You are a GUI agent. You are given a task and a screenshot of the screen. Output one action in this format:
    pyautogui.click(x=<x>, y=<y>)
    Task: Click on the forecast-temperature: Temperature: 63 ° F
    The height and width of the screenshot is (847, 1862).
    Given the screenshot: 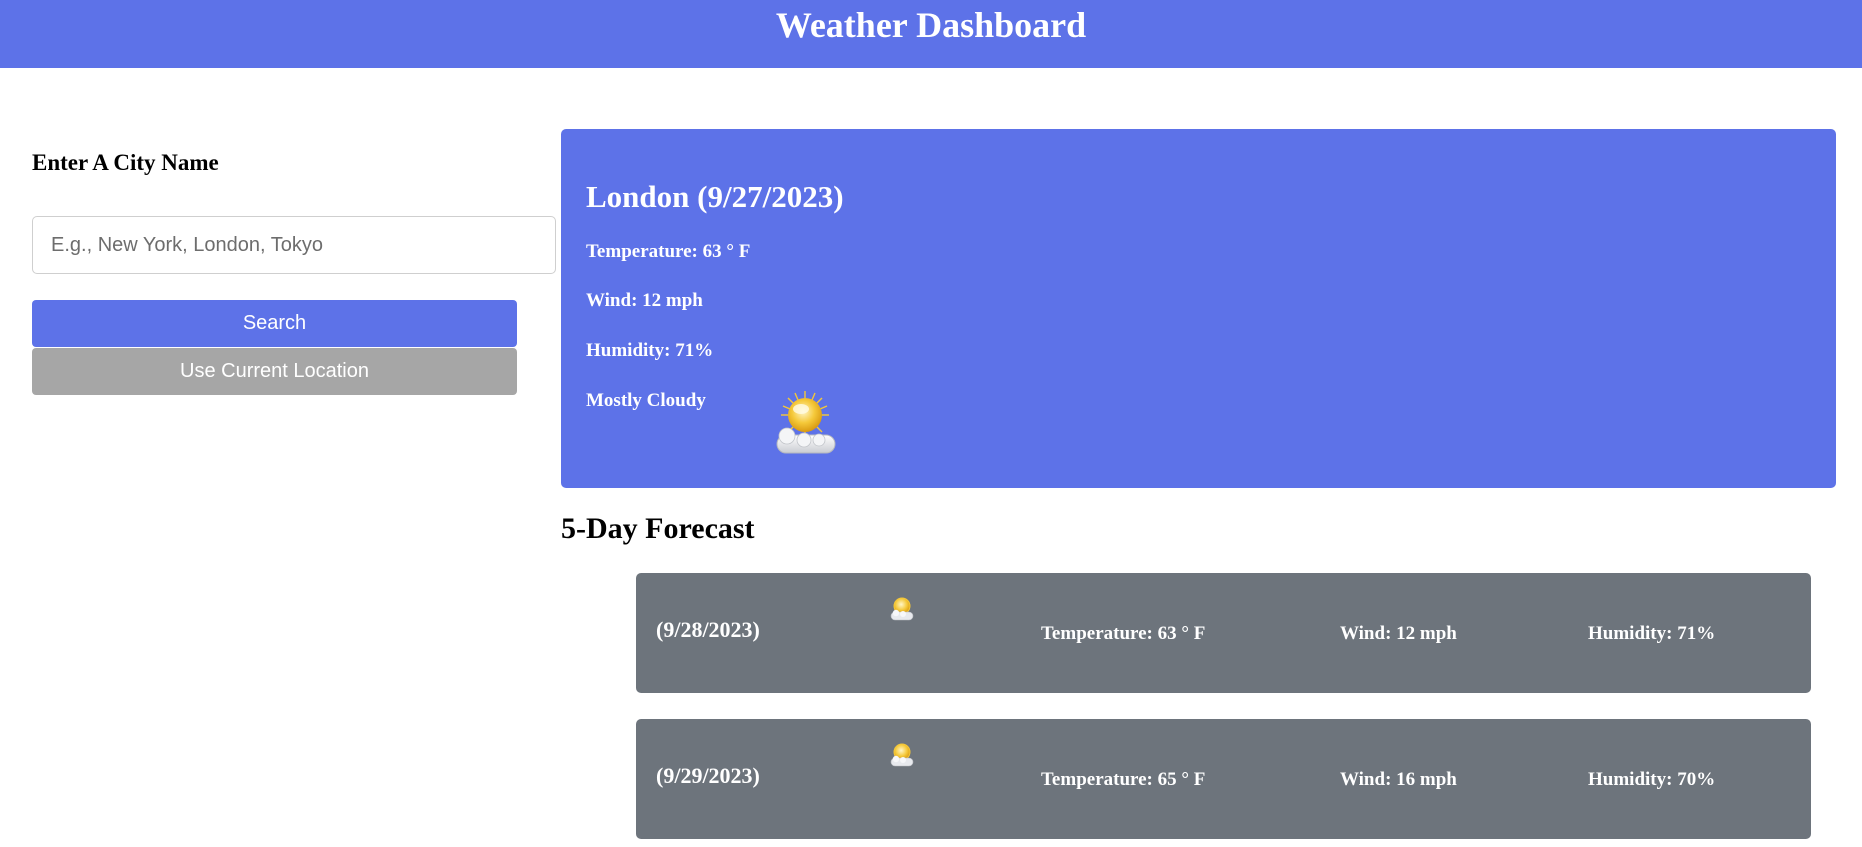 What is the action you would take?
    pyautogui.click(x=1123, y=633)
    